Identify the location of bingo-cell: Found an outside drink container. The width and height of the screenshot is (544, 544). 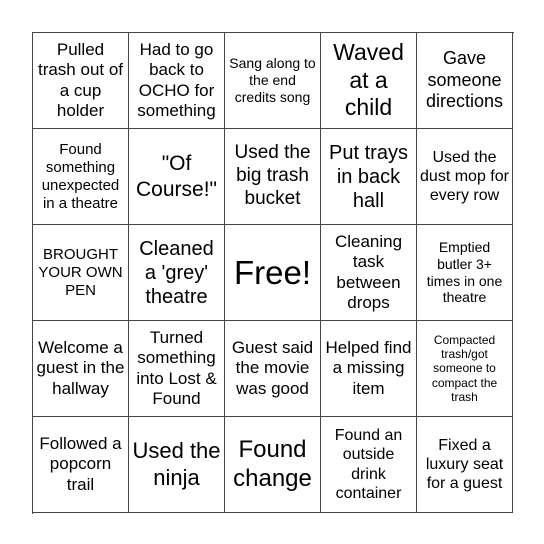
(369, 465).